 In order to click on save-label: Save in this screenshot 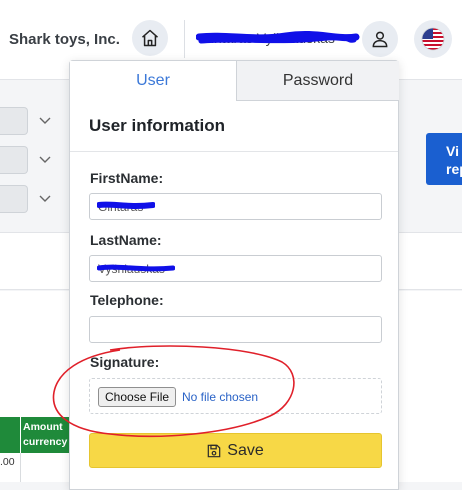, I will do `click(245, 450)`.